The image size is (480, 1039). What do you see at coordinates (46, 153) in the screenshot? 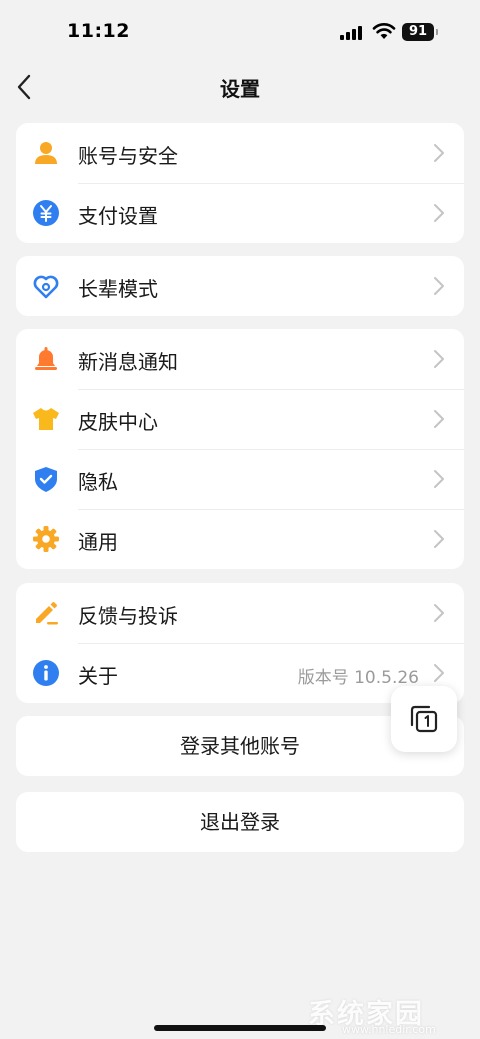
I see `user-icon` at bounding box center [46, 153].